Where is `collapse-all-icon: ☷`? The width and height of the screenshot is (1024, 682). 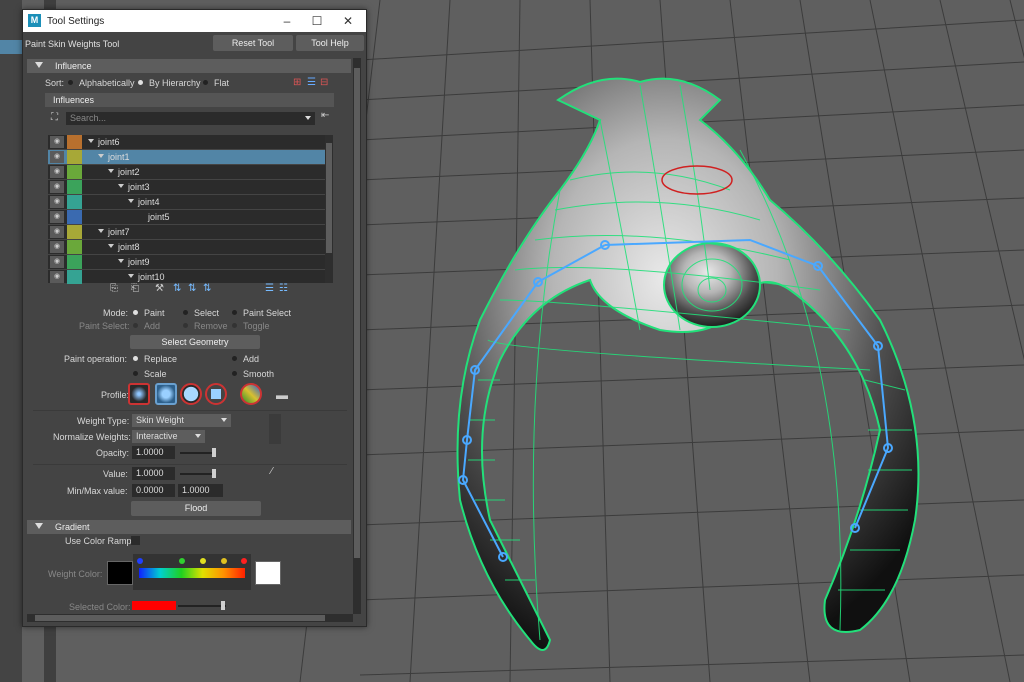
collapse-all-icon: ☷ is located at coordinates (283, 288).